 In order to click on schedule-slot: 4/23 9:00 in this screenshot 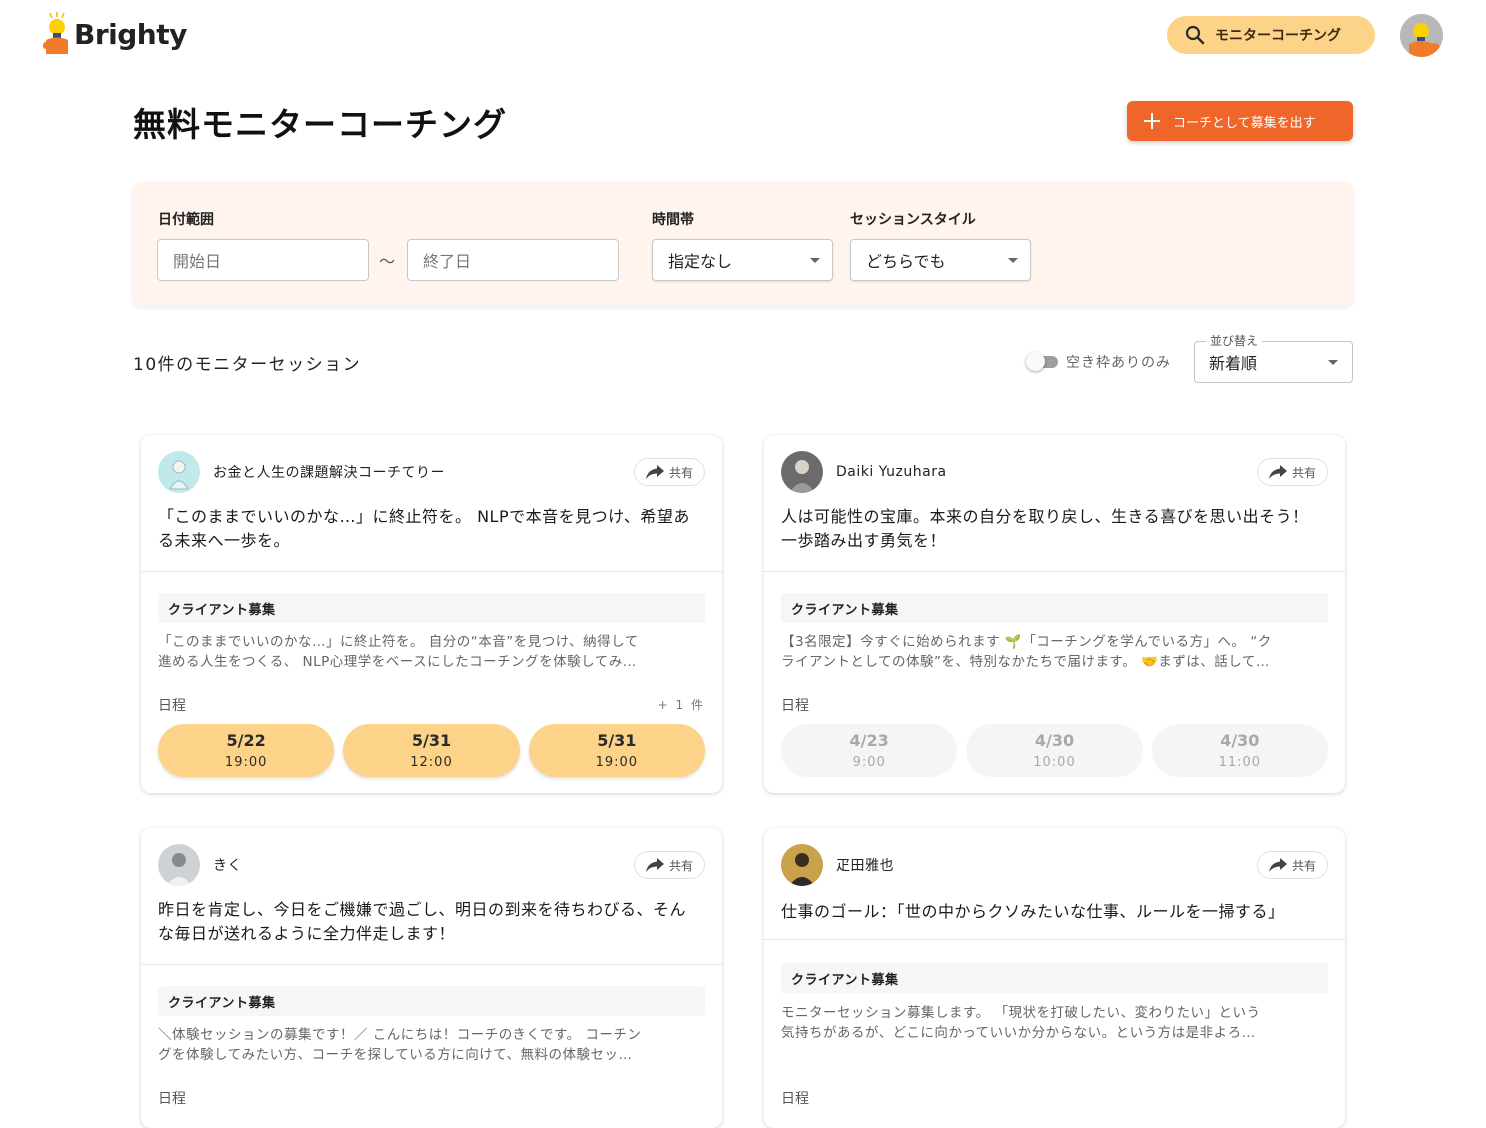, I will do `click(869, 750)`.